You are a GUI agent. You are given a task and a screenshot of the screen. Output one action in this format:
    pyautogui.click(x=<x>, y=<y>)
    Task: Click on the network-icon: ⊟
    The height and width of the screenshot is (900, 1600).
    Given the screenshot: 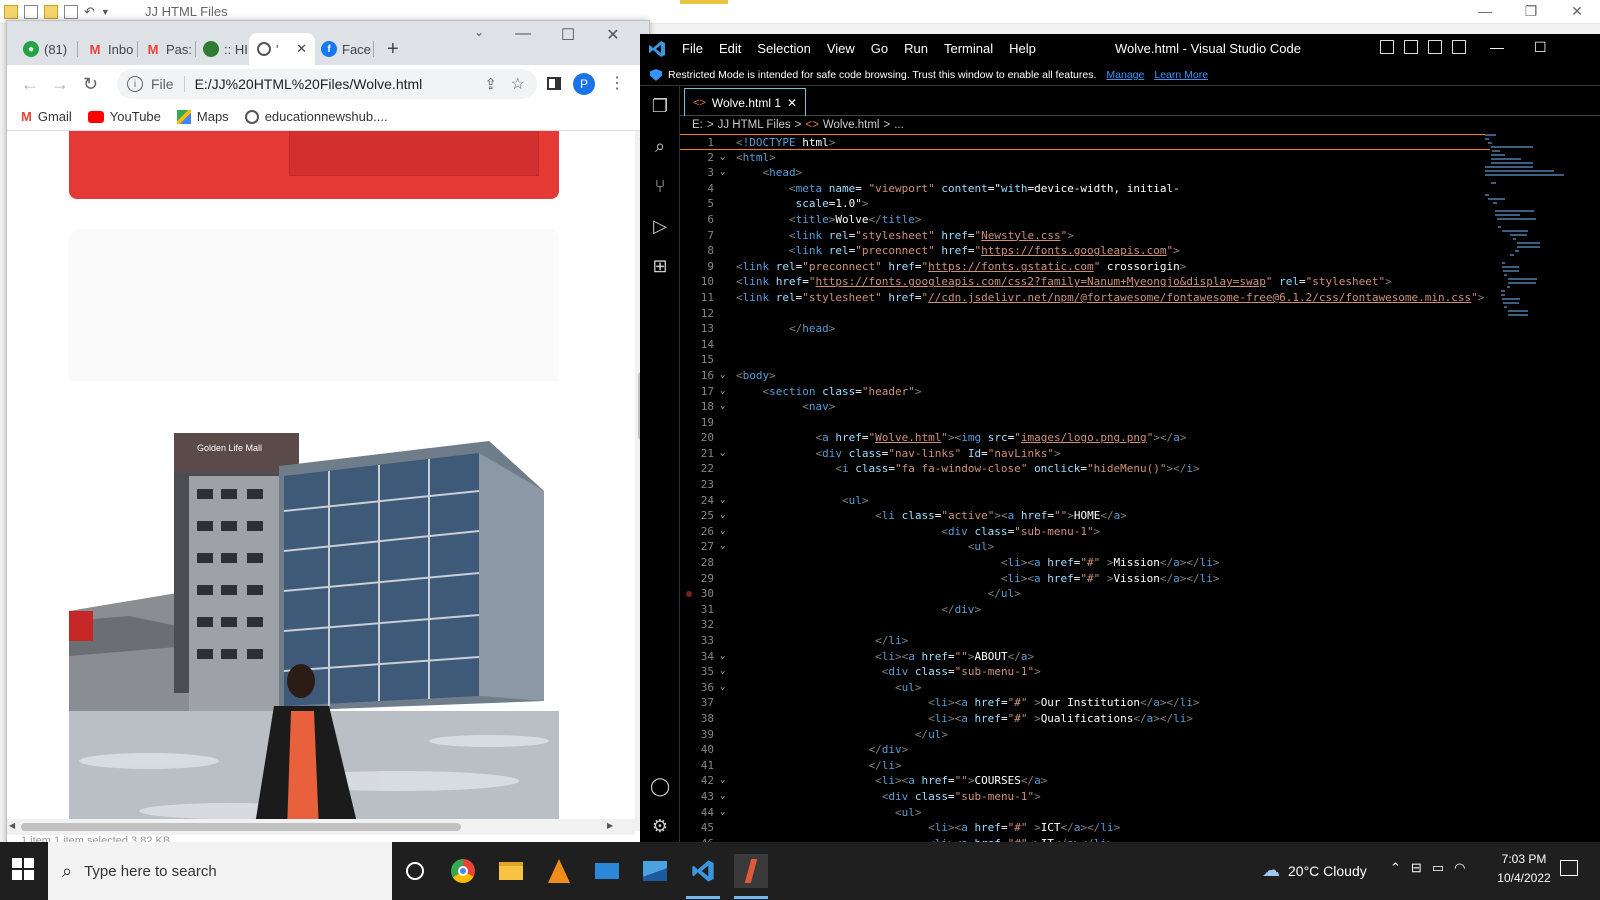 What is the action you would take?
    pyautogui.click(x=1416, y=868)
    